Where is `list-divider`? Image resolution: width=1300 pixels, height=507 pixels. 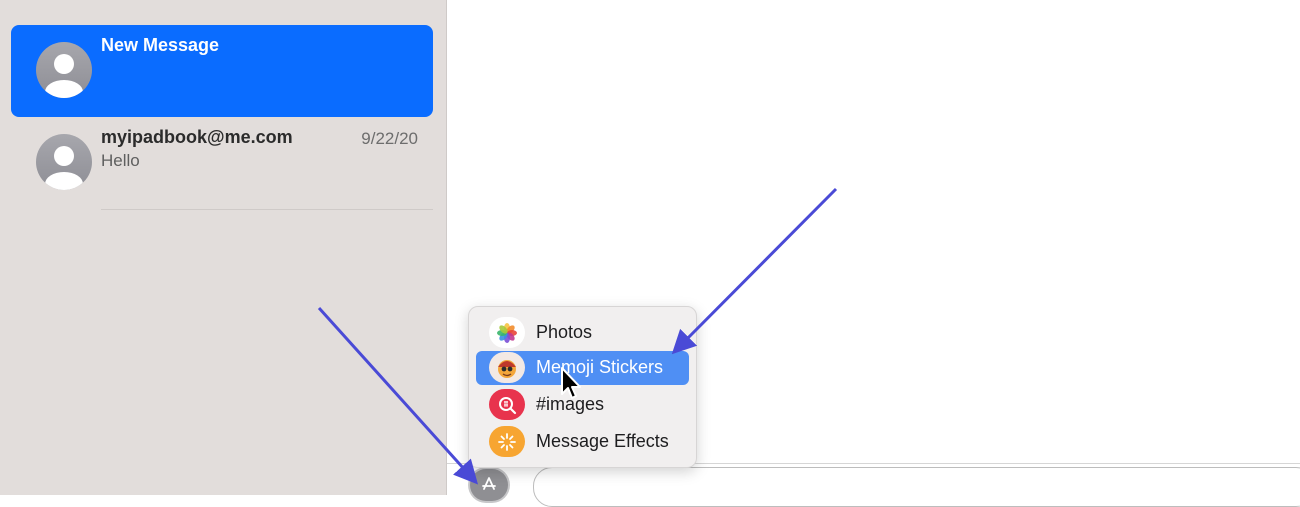 list-divider is located at coordinates (267, 209).